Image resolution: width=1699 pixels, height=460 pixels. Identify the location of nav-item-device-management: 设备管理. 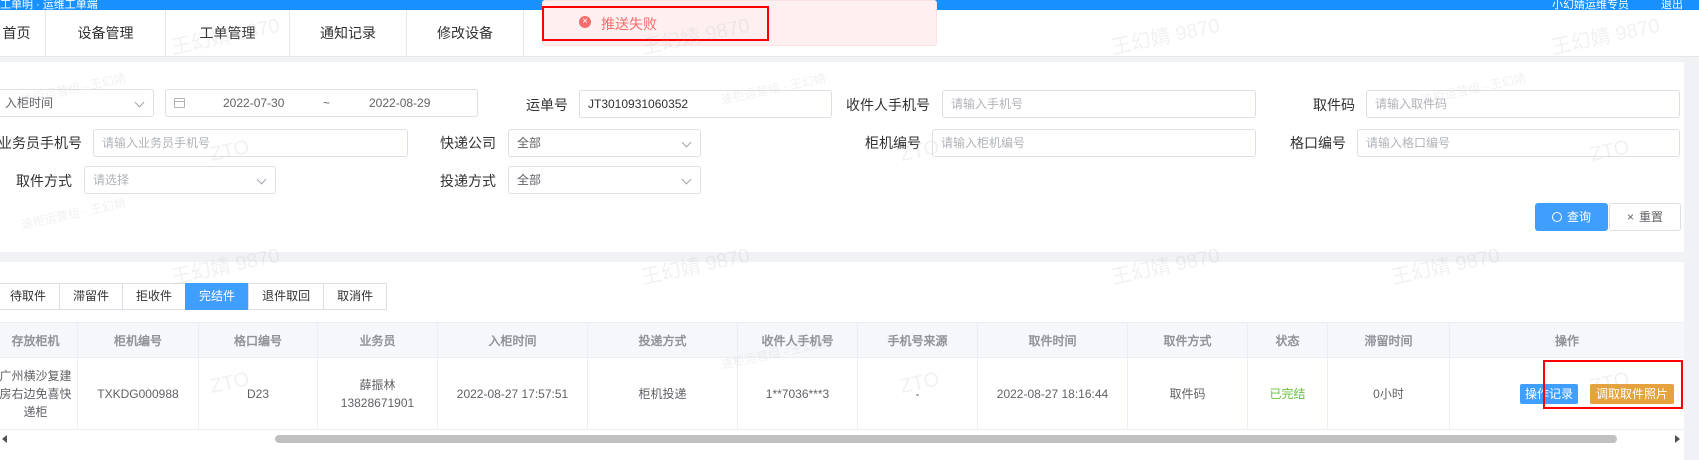
(106, 33).